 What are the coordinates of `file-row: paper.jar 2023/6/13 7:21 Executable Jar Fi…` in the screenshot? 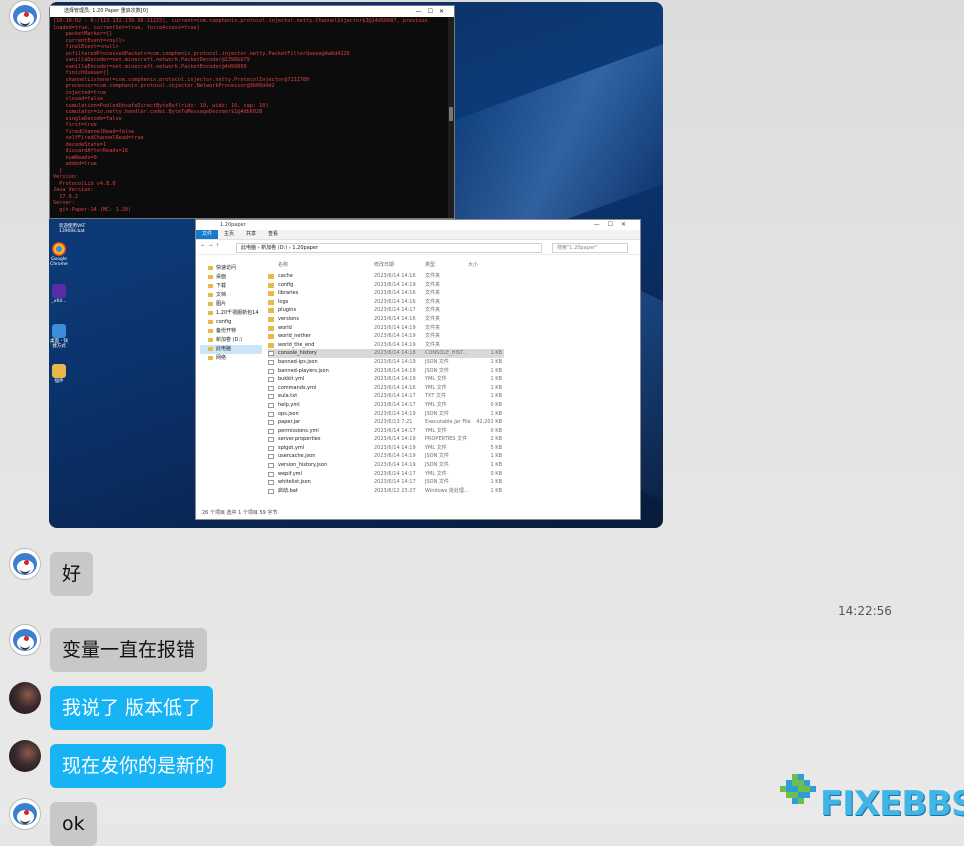 It's located at (386, 422).